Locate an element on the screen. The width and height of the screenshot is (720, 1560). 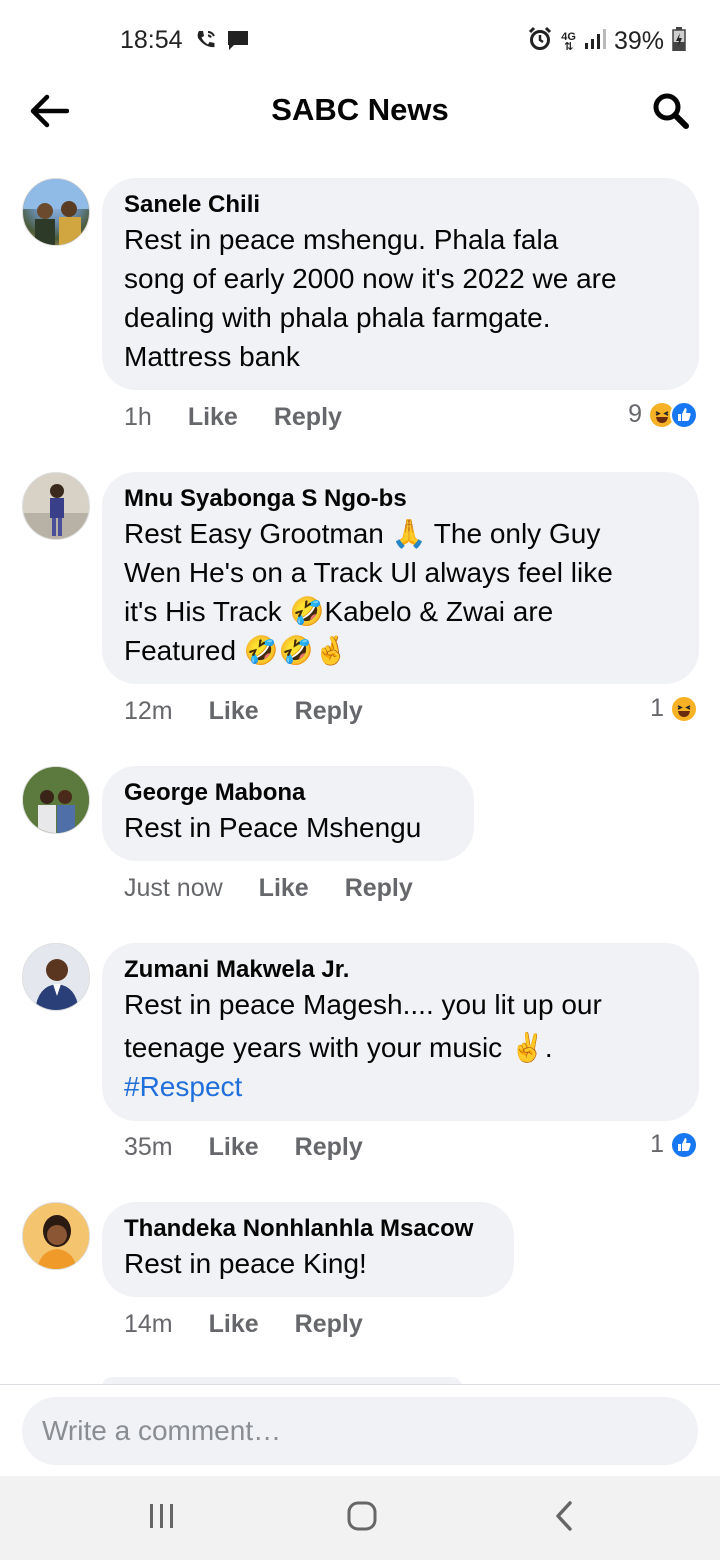
comment-actions: Just now Like Reply is located at coordinates (268, 888).